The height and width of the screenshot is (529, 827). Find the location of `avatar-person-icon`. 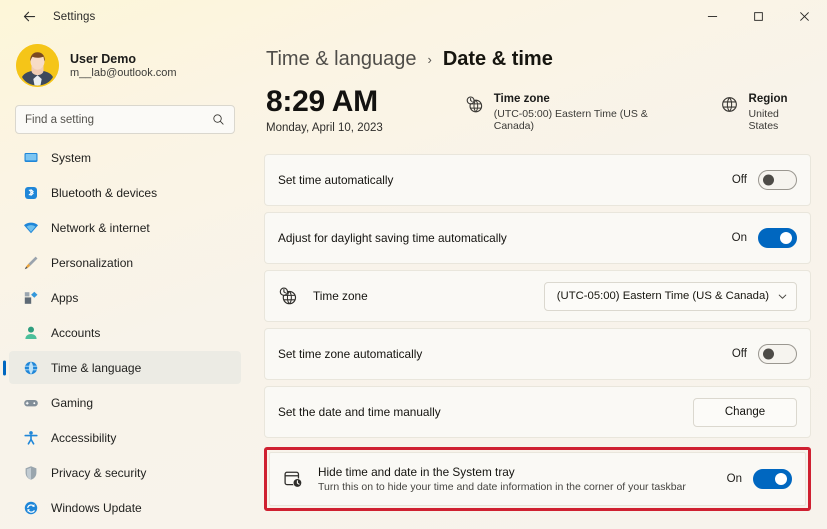

avatar-person-icon is located at coordinates (37, 65).